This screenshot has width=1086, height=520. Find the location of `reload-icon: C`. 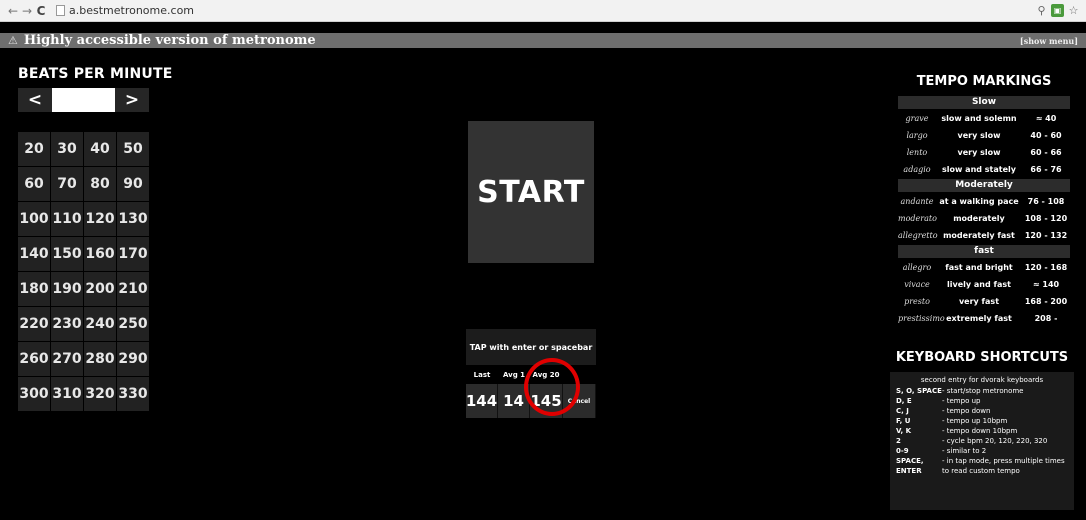

reload-icon: C is located at coordinates (41, 11).